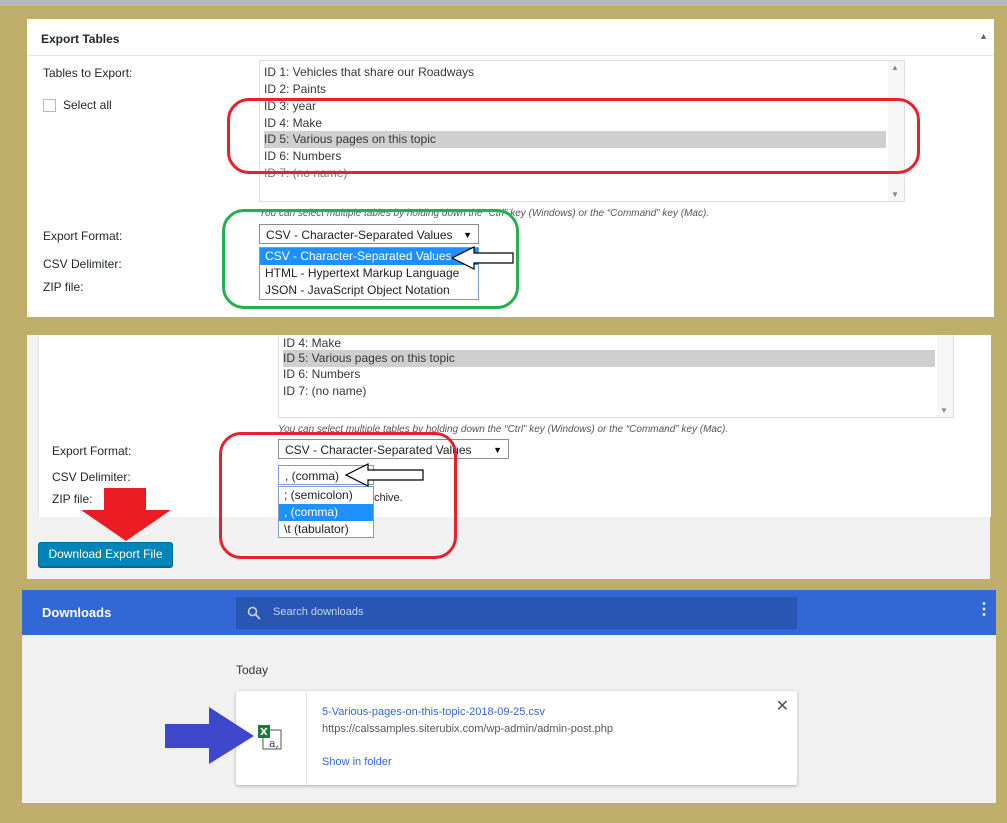  I want to click on search-downloads-box: Search downloads, so click(516, 613).